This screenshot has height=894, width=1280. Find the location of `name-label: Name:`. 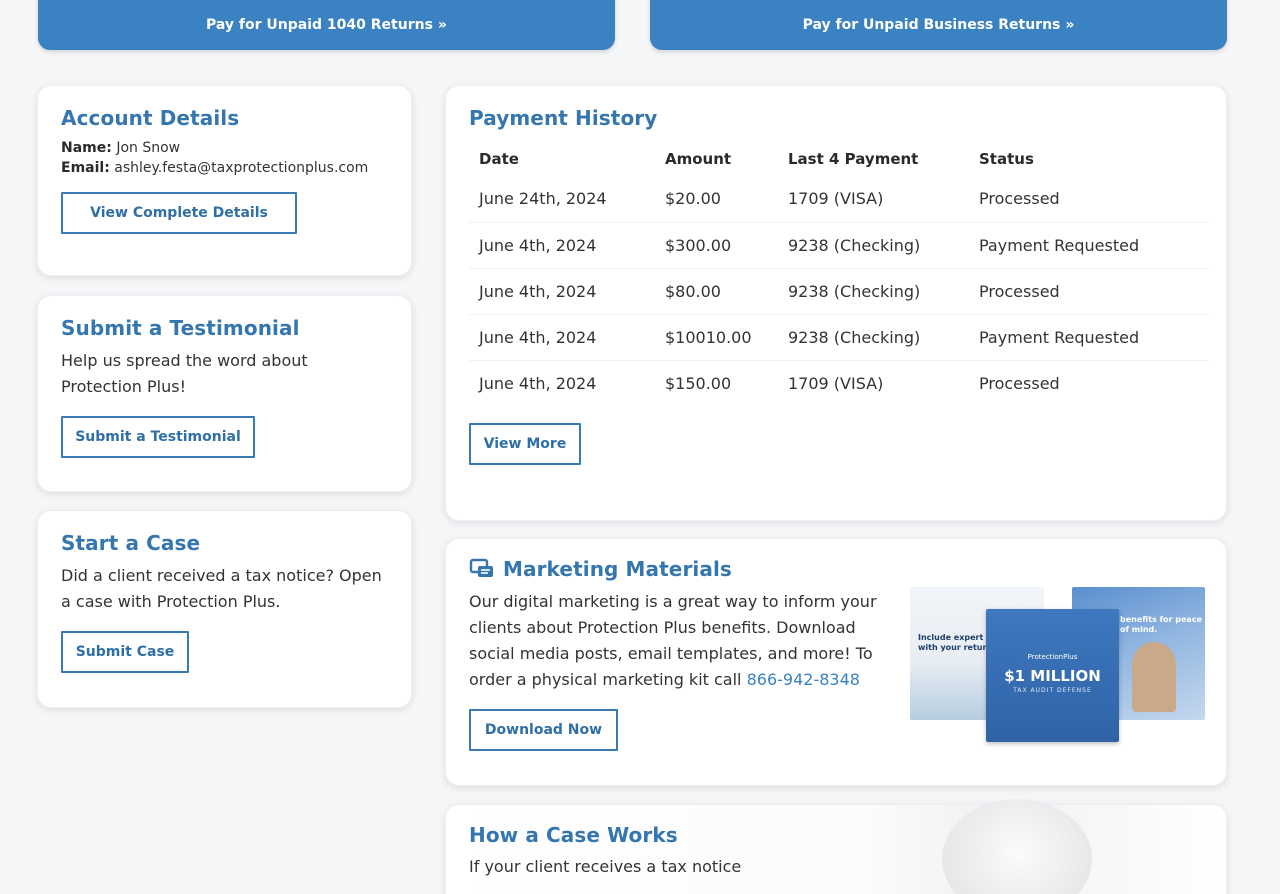

name-label: Name: is located at coordinates (86, 148).